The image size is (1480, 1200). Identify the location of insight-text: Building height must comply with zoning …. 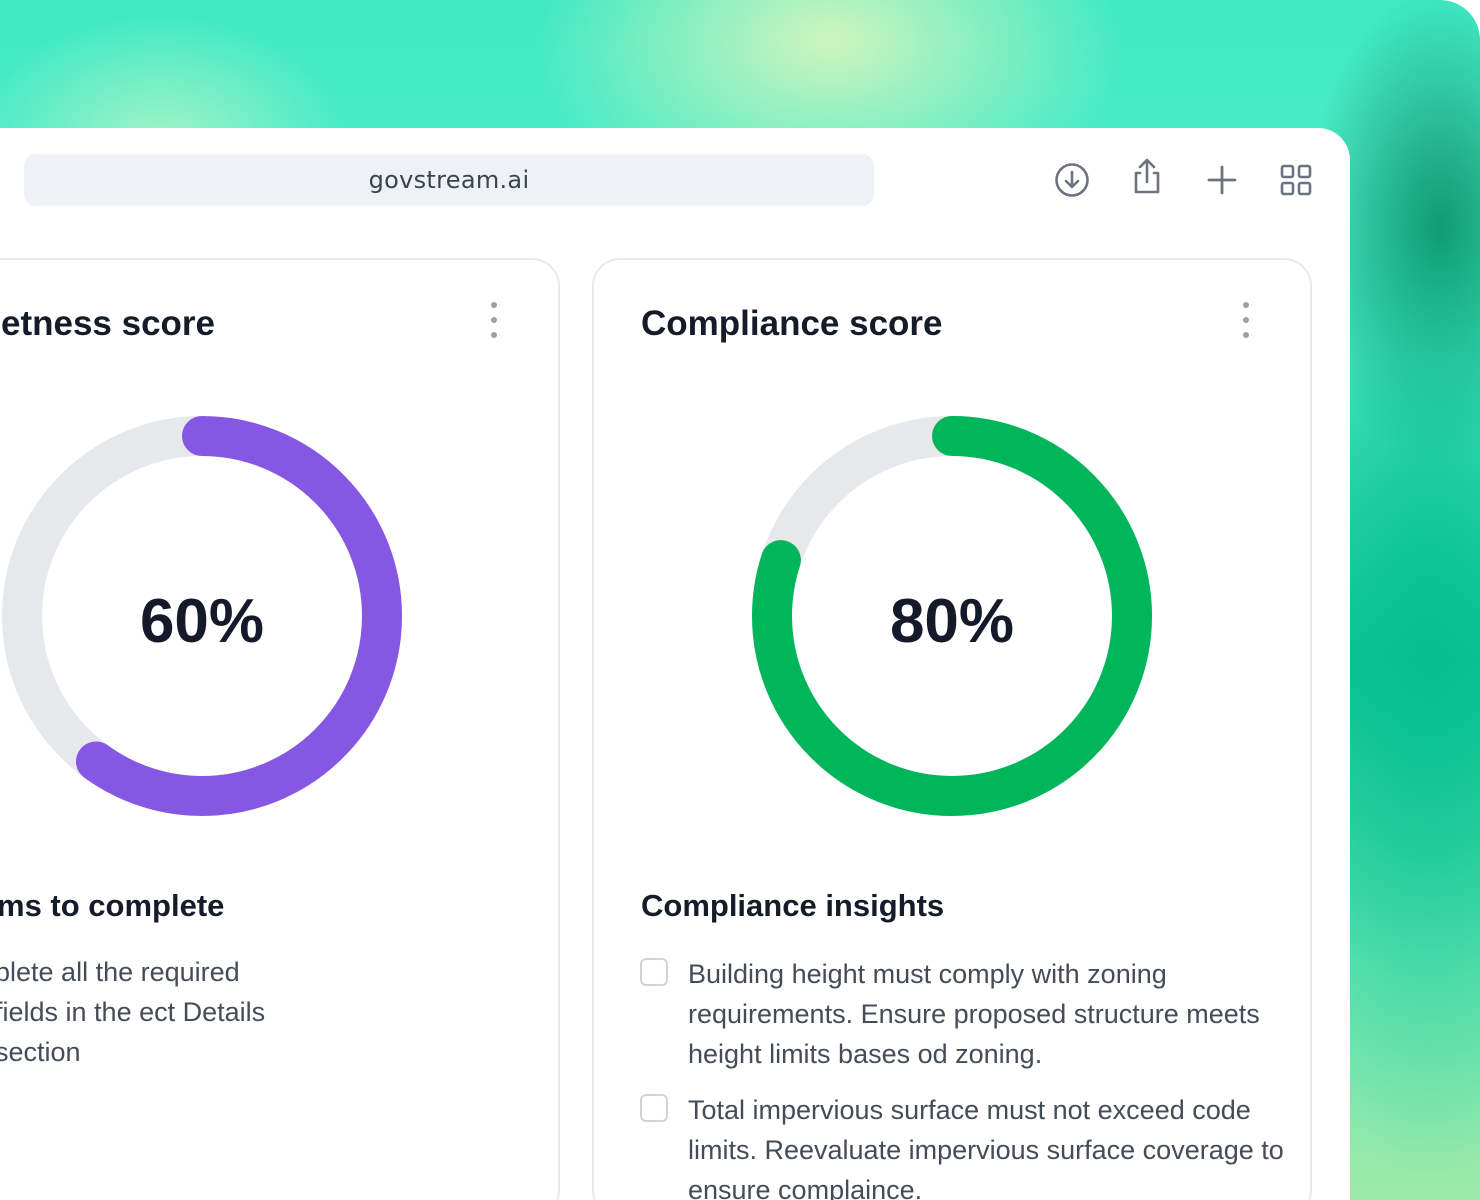
(974, 1014).